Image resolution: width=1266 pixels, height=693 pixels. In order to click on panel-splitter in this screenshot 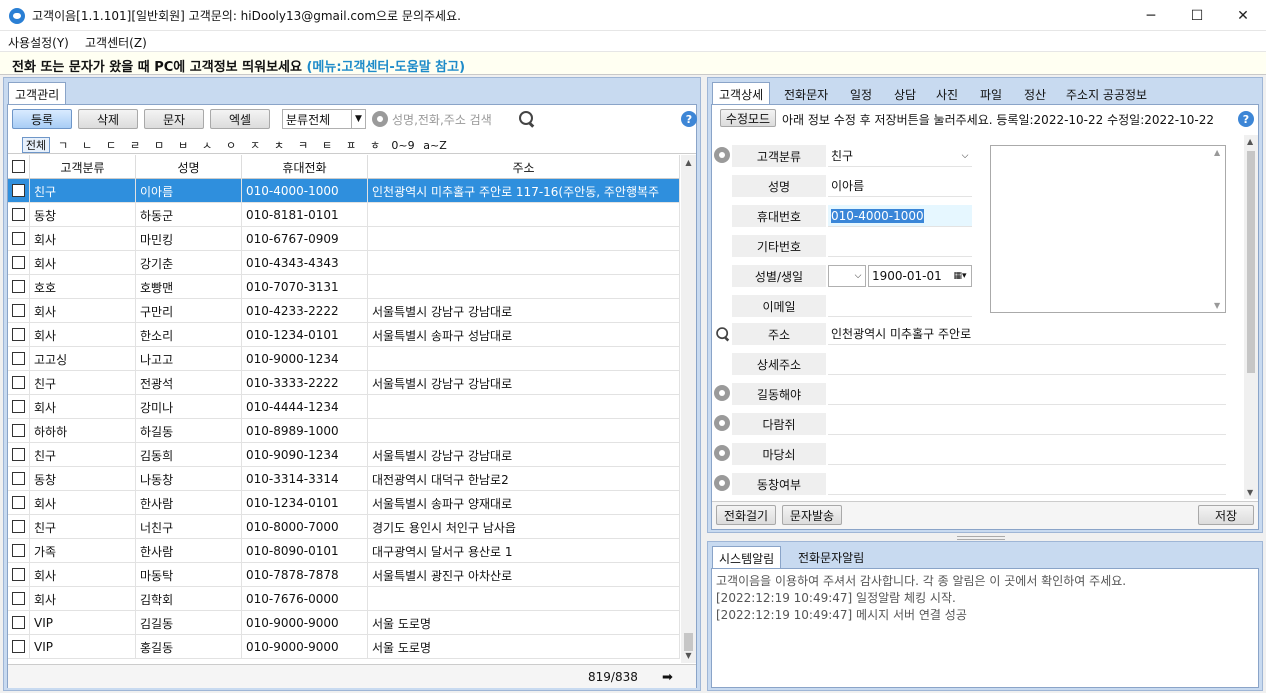, I will do `click(985, 537)`.